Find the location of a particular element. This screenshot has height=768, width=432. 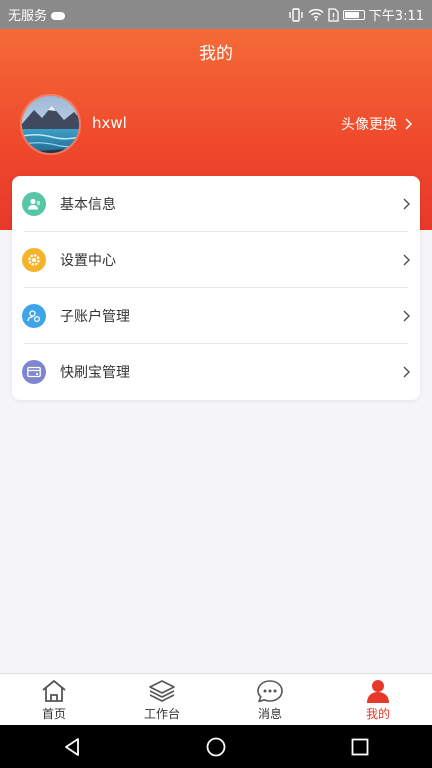

message-icon is located at coordinates (270, 691).